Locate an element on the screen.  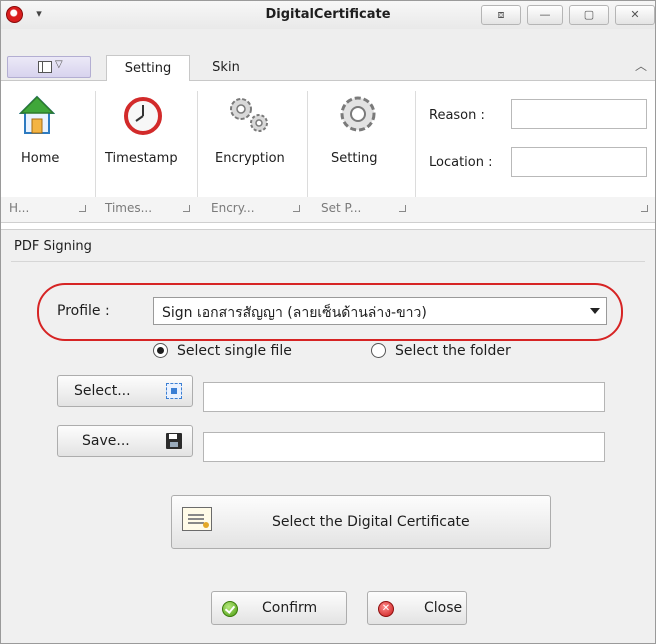
close-button: ✕ Close is located at coordinates (417, 608).